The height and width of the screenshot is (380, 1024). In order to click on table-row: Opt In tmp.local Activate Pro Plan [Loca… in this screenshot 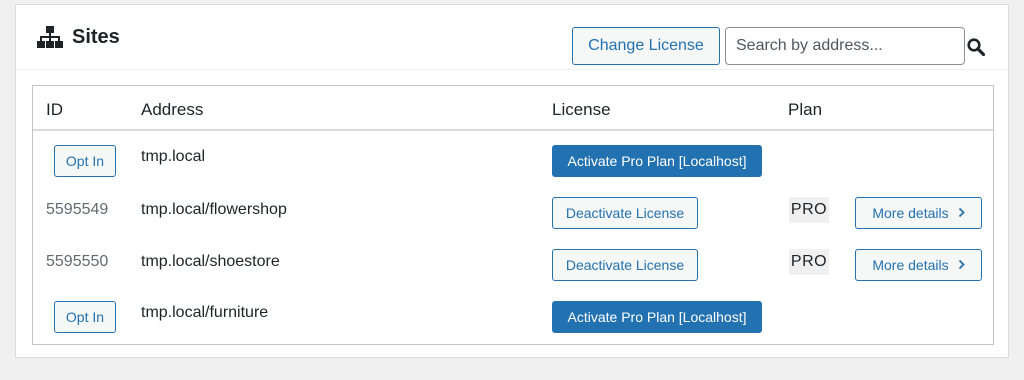, I will do `click(513, 162)`.